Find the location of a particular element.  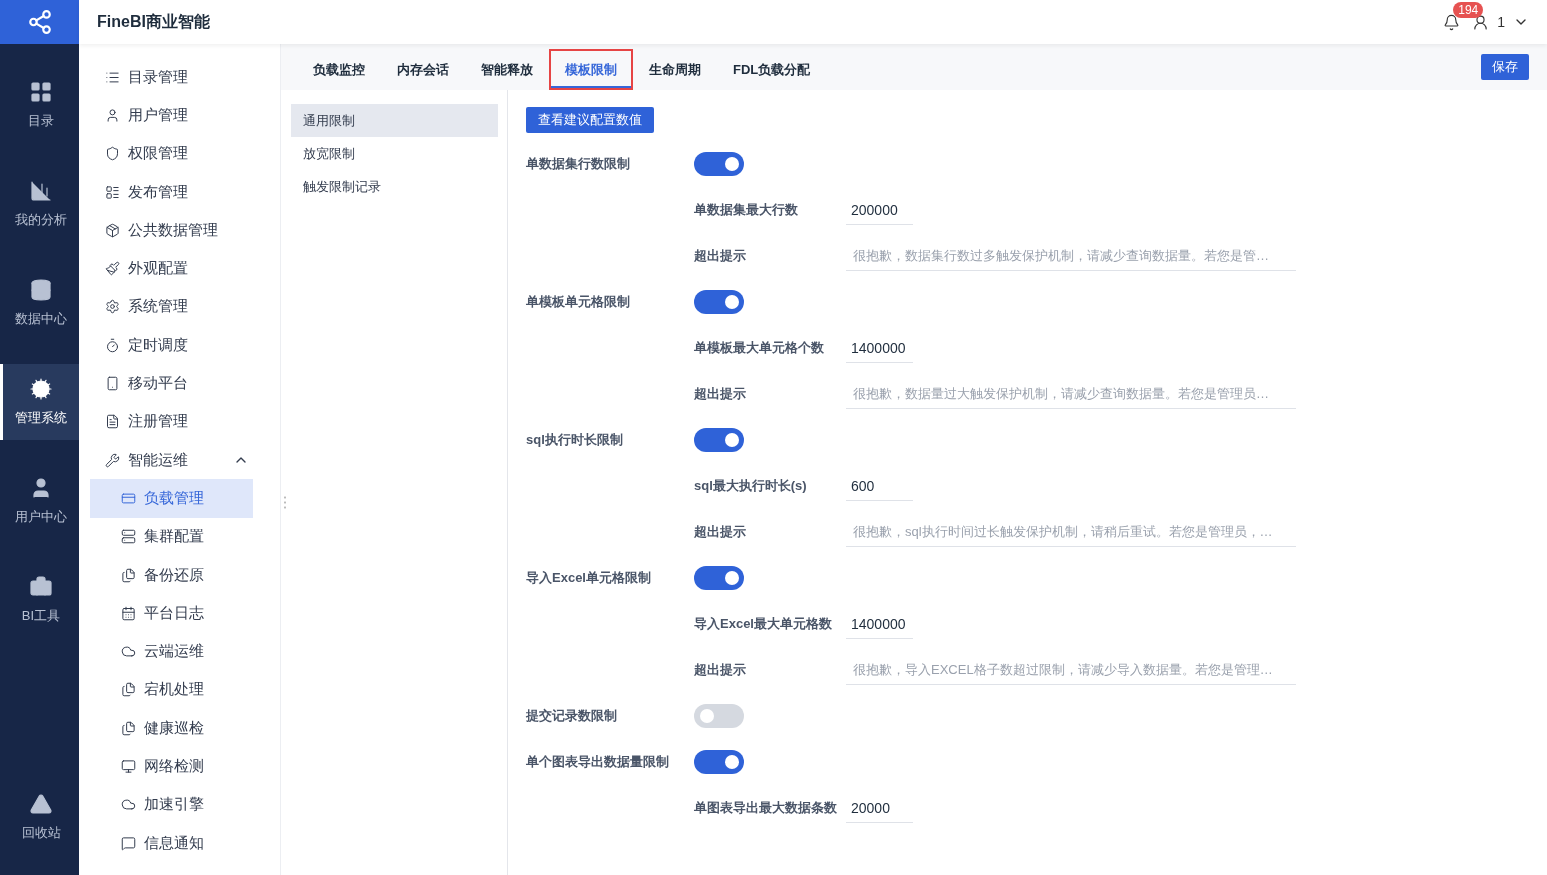

menu-item: 云端运维 is located at coordinates (171, 651).